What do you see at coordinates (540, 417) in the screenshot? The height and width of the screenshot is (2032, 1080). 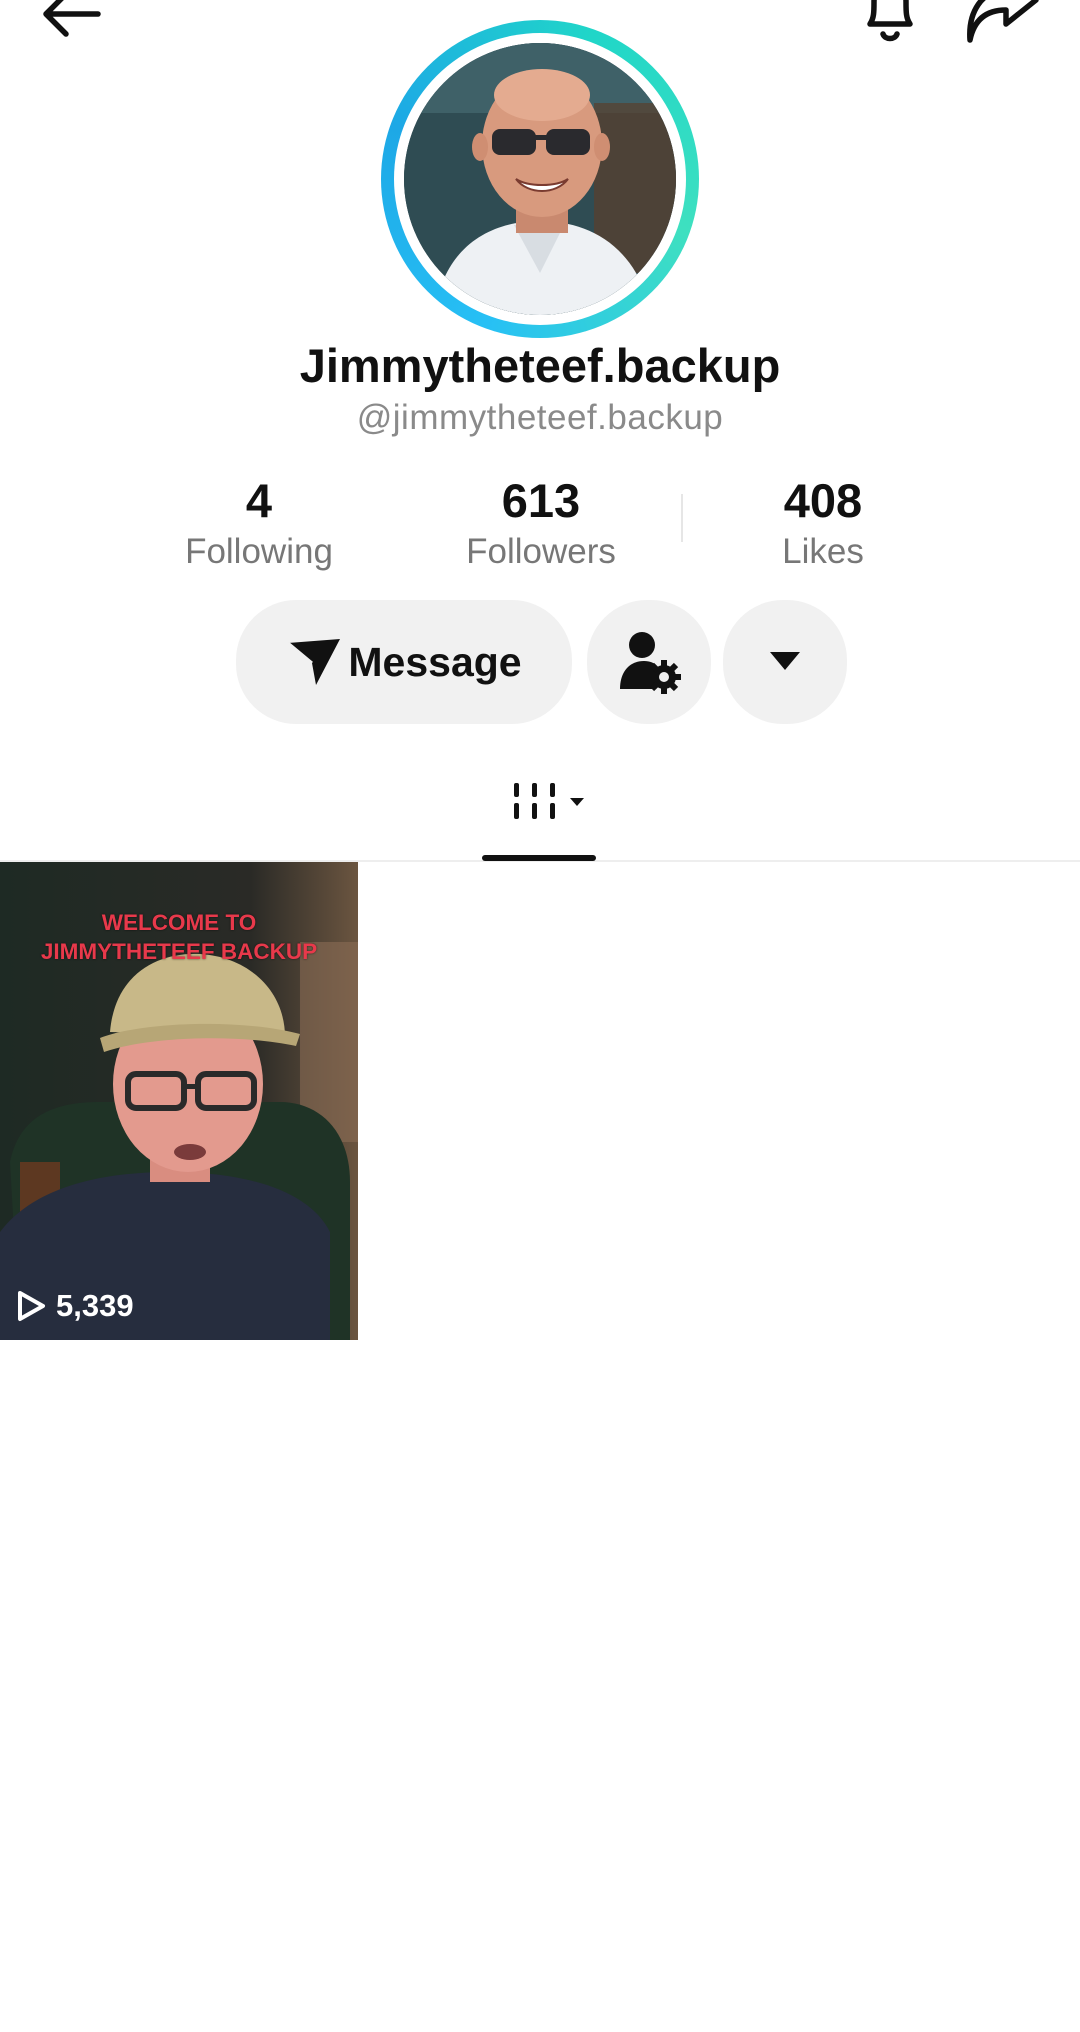 I see `username: @jimmytheteef.backup` at bounding box center [540, 417].